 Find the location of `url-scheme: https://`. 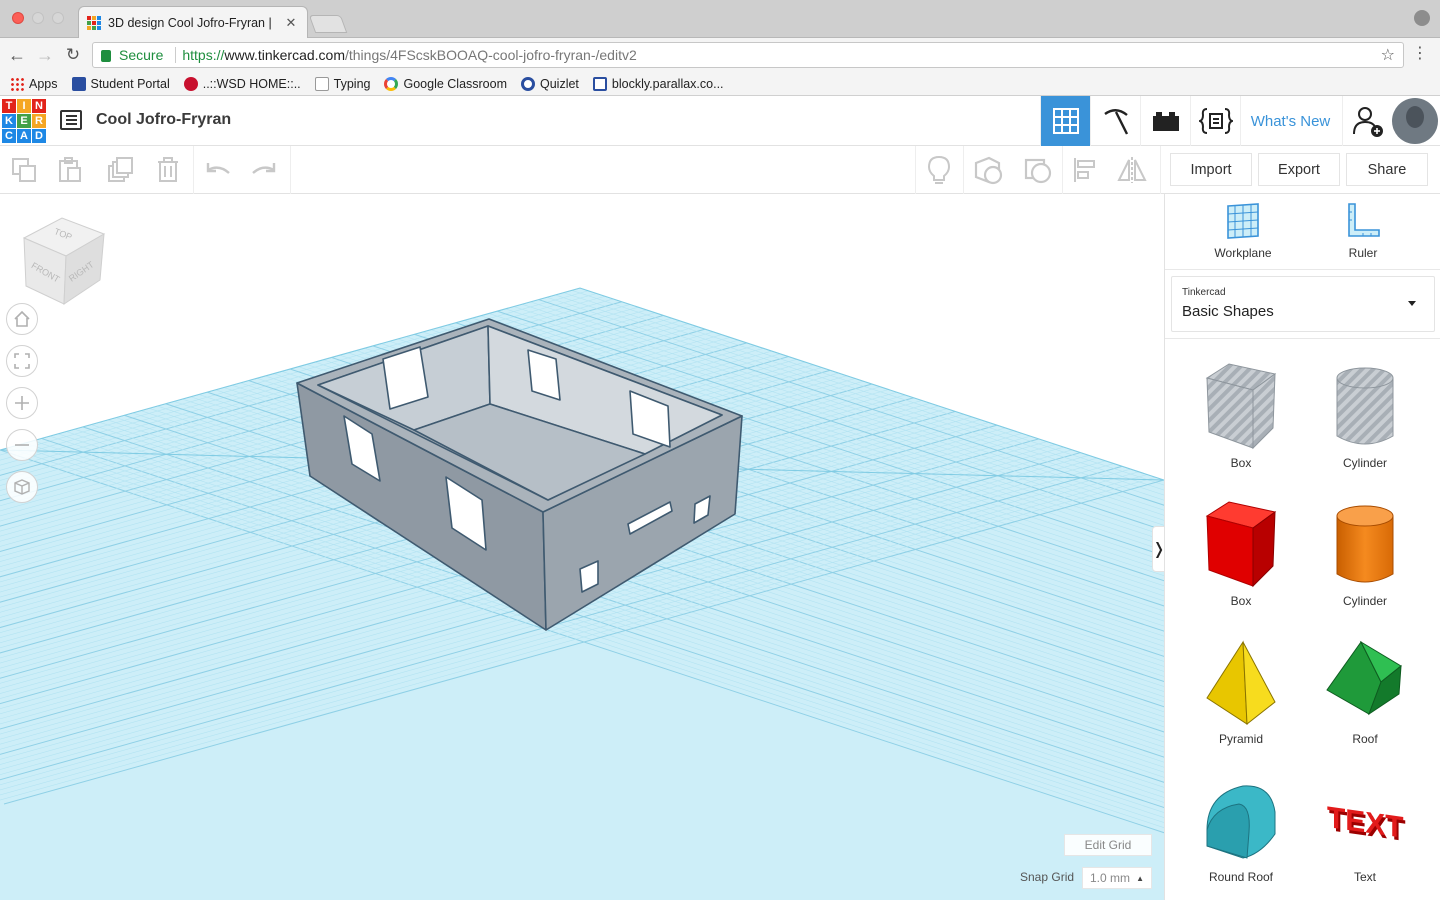

url-scheme: https:// is located at coordinates (203, 55).